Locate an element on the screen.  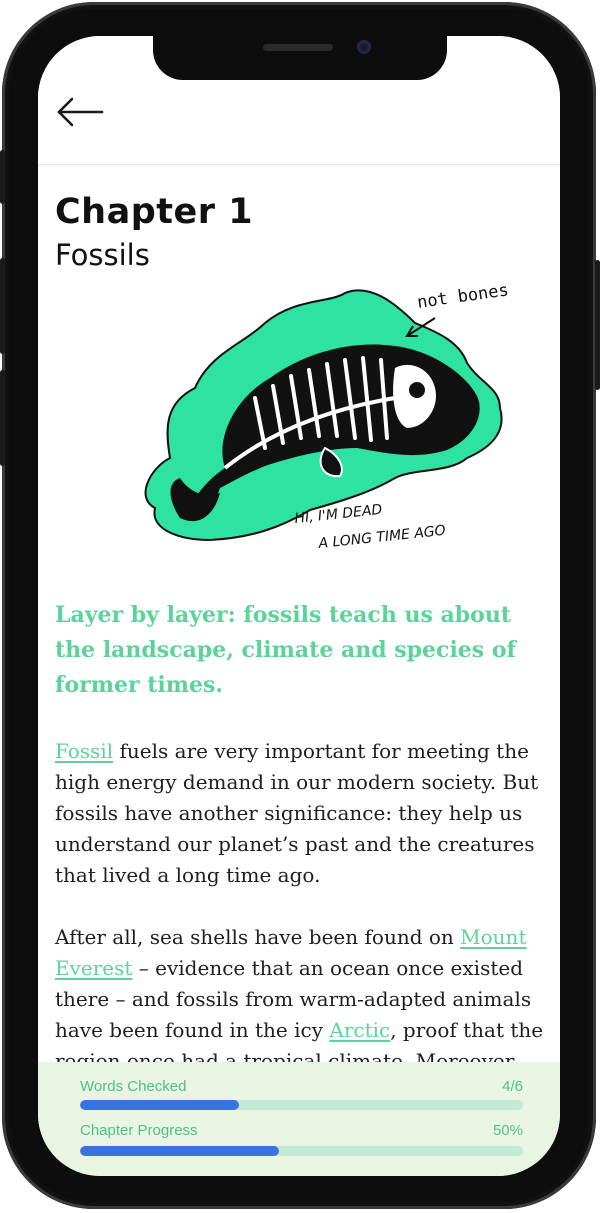
paragraph-2-text-a: After all, sea shells have been found on is located at coordinates (258, 937).